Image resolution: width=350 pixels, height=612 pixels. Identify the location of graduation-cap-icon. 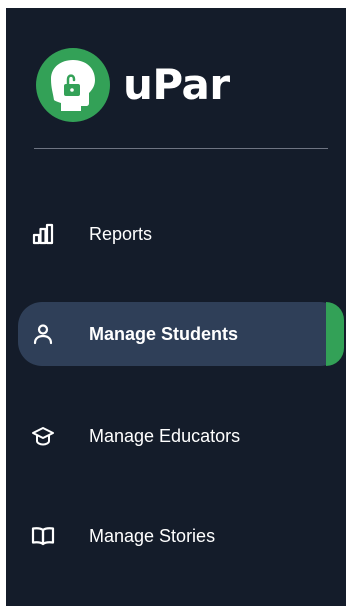
(43, 436).